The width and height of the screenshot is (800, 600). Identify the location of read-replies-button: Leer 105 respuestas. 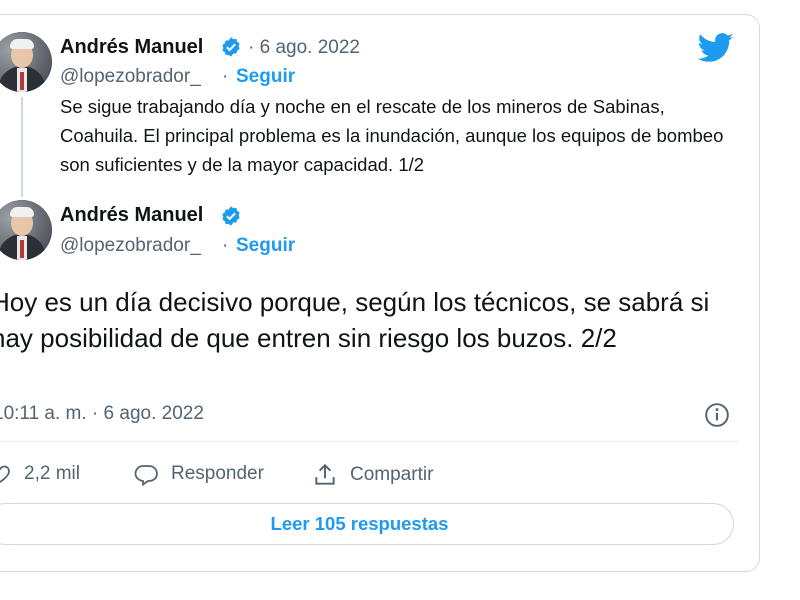
(367, 524).